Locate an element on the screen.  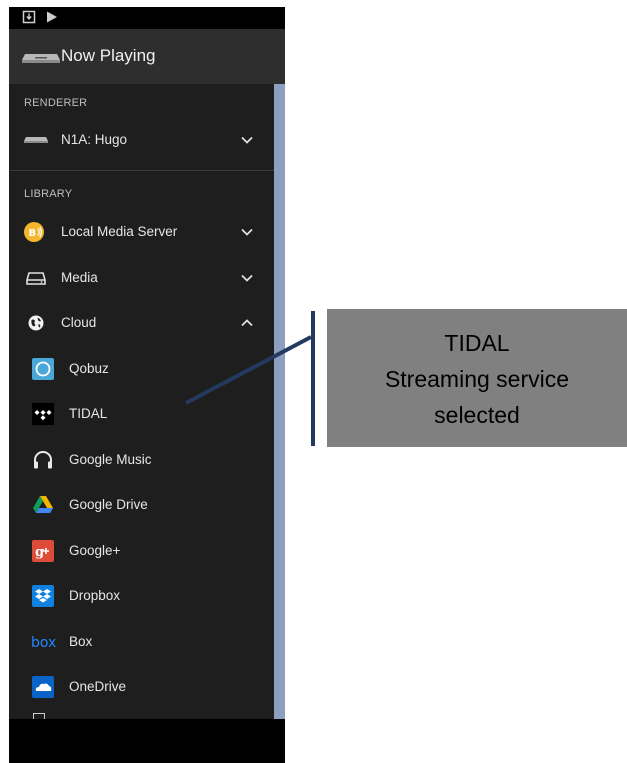
cloud-item-google-plus: g Google+ is located at coordinates (141, 551).